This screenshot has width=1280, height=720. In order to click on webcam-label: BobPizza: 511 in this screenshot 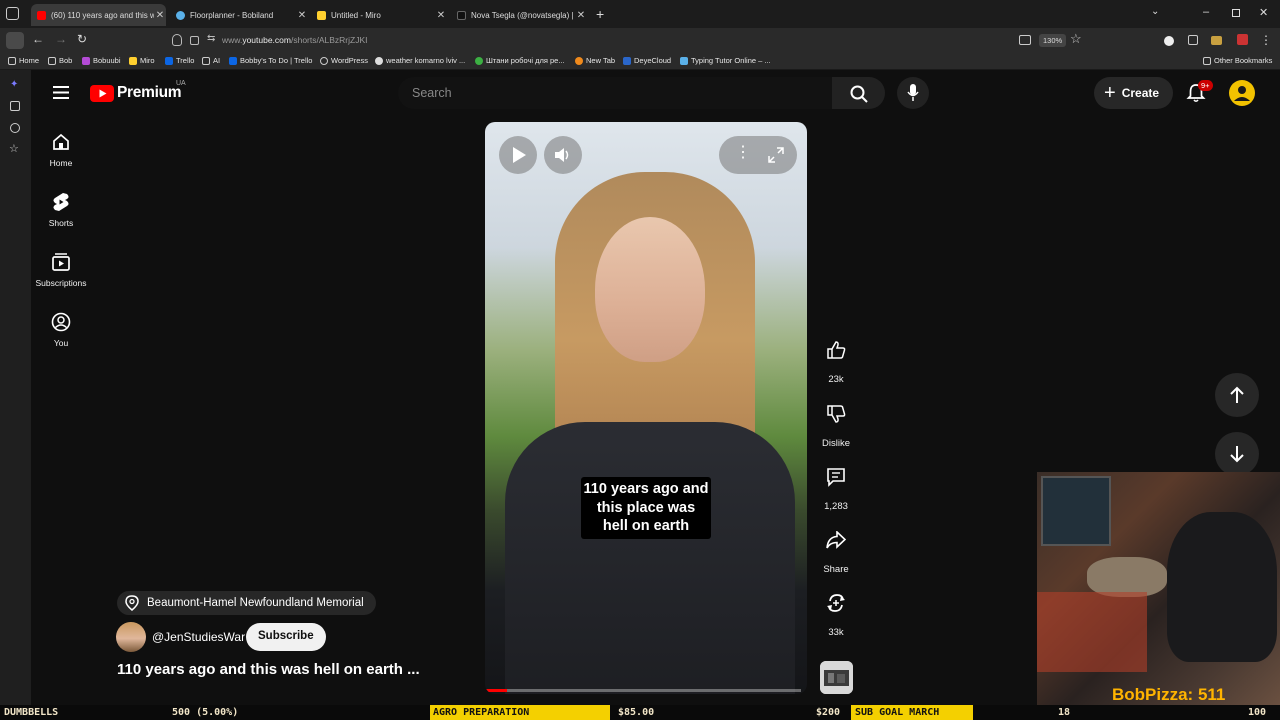, I will do `click(1169, 694)`.